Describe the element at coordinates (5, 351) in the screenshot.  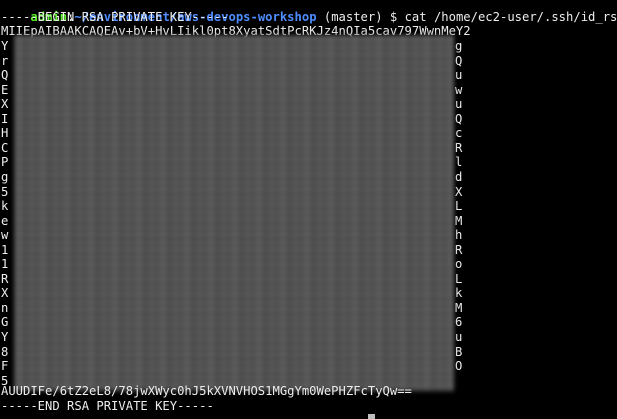
I see `key-line-left-char: 8` at that location.